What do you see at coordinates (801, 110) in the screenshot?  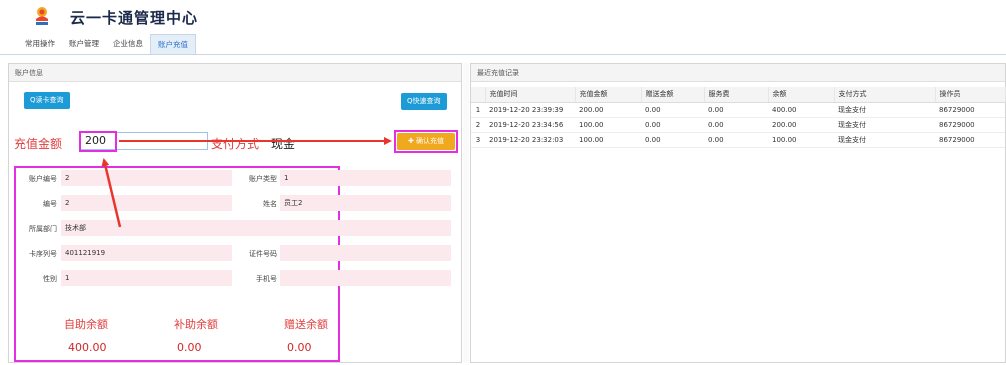 I see `cell-balance: 400.00` at bounding box center [801, 110].